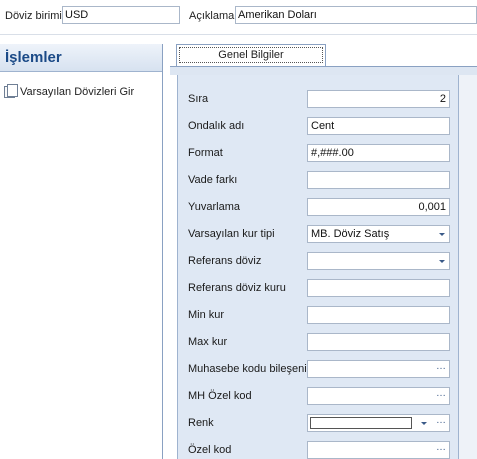 The width and height of the screenshot is (477, 459). I want to click on text-field: Cent, so click(378, 126).